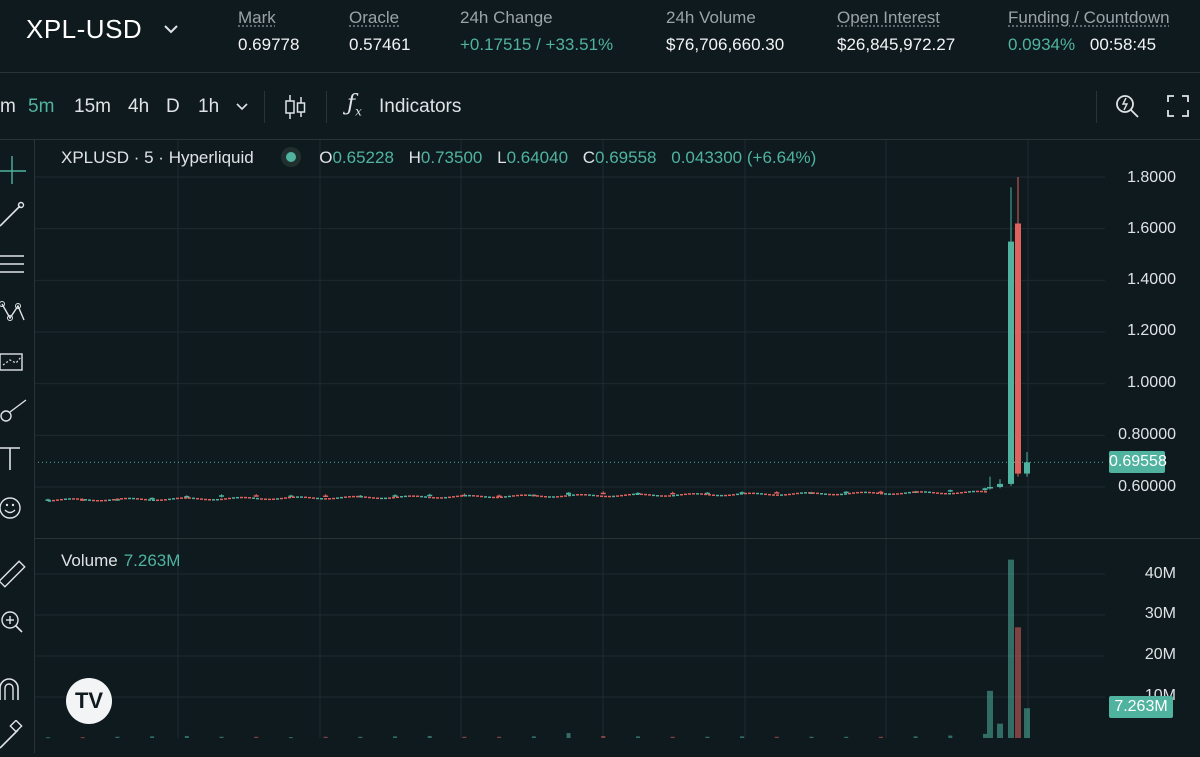 Image resolution: width=1200 pixels, height=757 pixels. I want to click on legend-title: XPLUSD · 5 · Hyperliquid, so click(157, 157).